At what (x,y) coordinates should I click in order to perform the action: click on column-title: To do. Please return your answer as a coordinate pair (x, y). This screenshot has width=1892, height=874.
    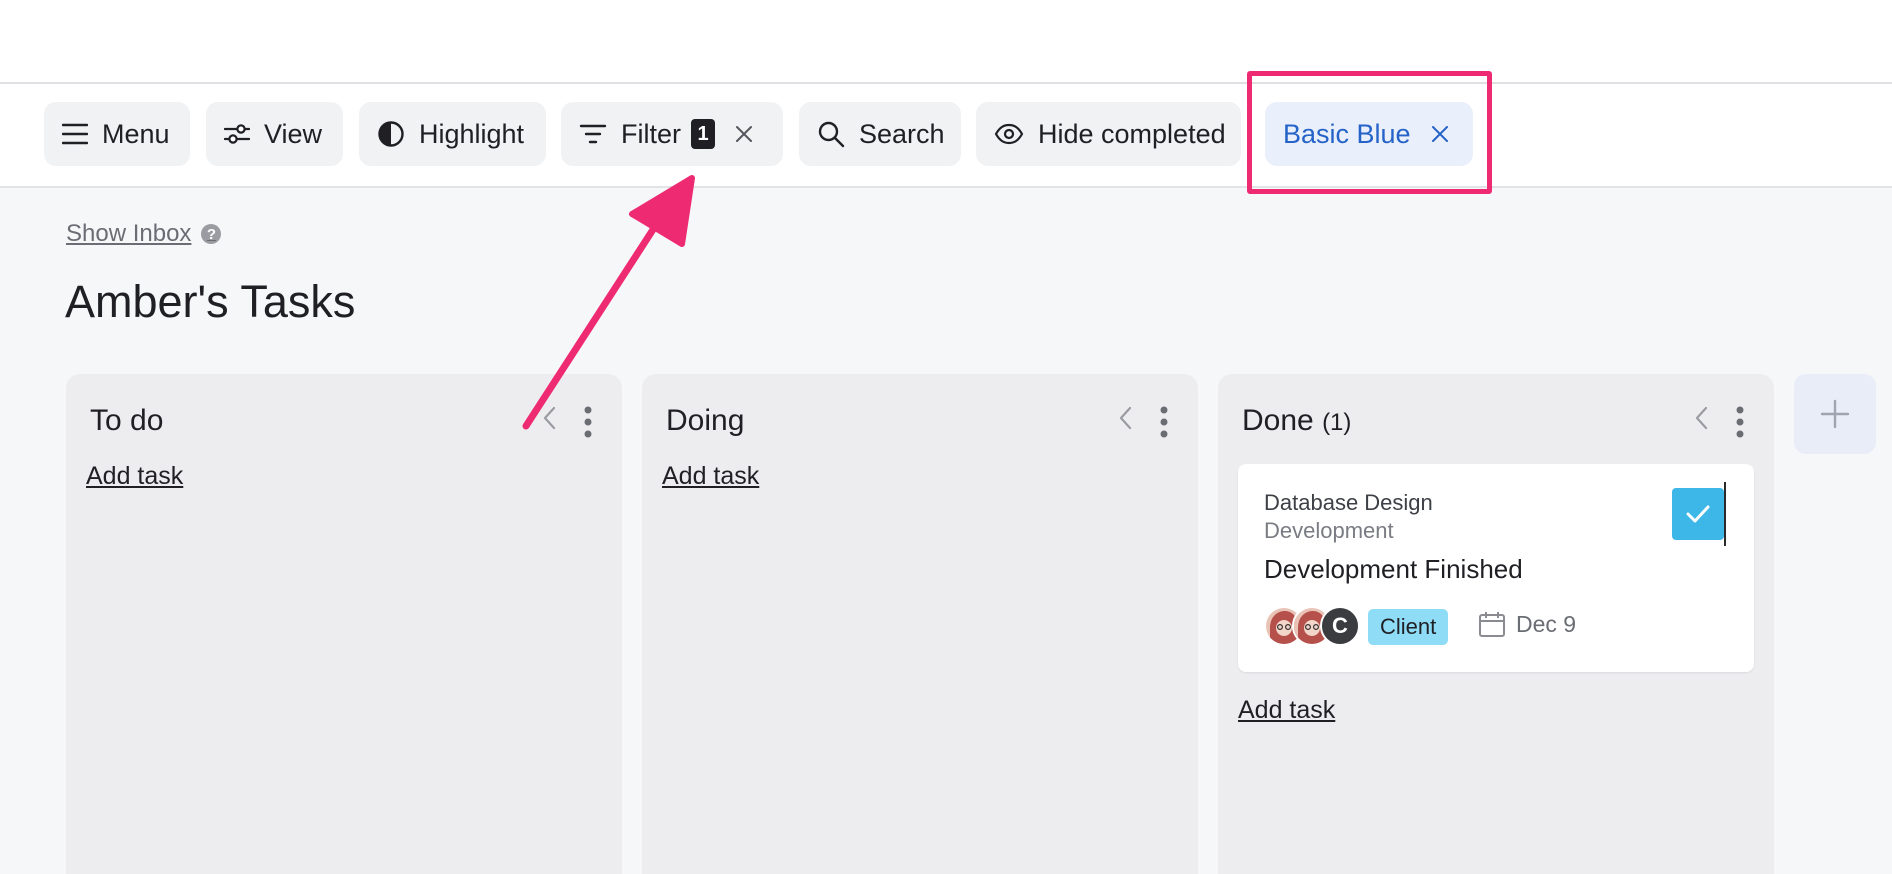
    Looking at the image, I should click on (126, 421).